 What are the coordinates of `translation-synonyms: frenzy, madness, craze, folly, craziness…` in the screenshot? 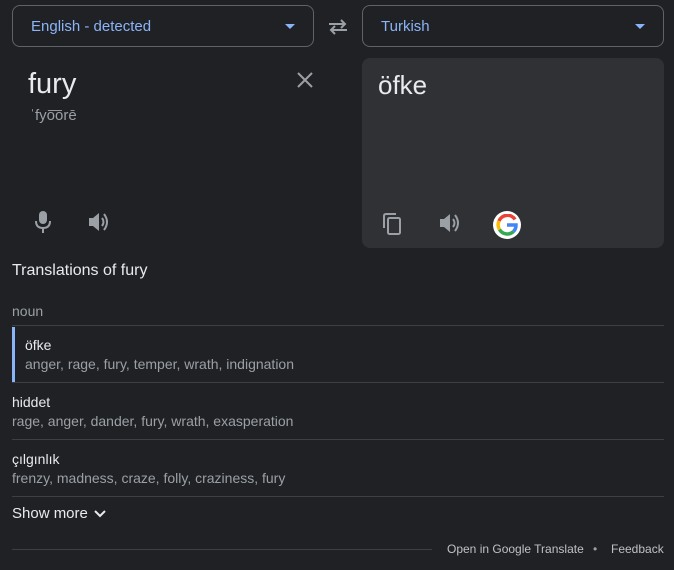 It's located at (149, 478).